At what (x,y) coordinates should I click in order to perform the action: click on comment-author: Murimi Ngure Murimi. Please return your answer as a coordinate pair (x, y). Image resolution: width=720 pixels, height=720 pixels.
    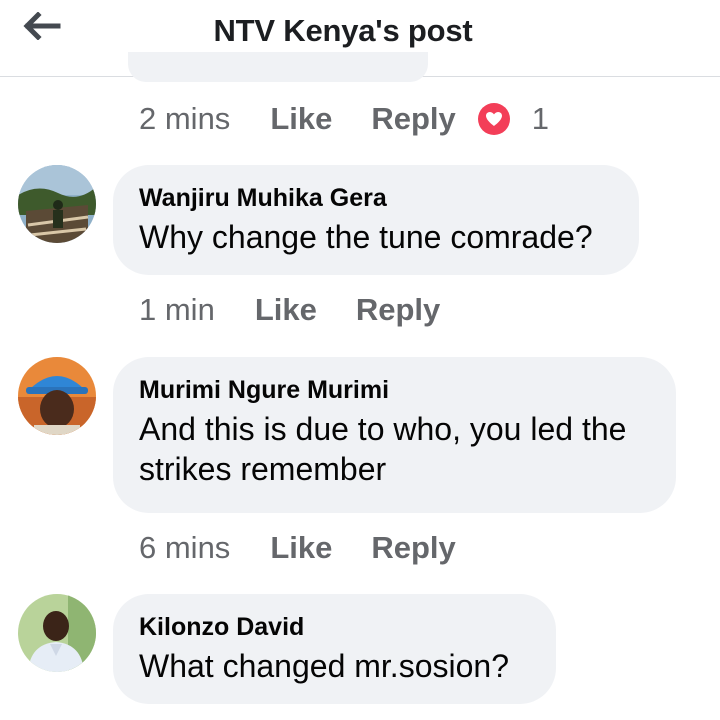
    Looking at the image, I should click on (394, 390).